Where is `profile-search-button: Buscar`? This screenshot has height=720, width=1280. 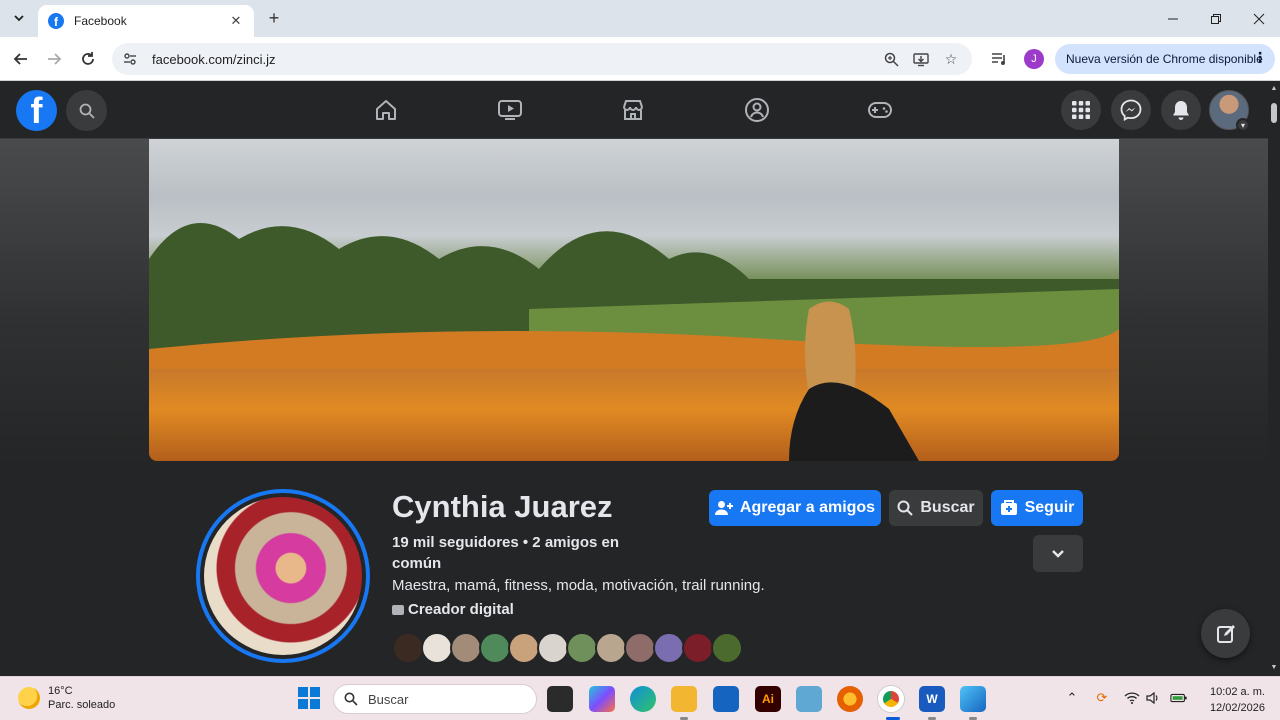
profile-search-button: Buscar is located at coordinates (936, 508).